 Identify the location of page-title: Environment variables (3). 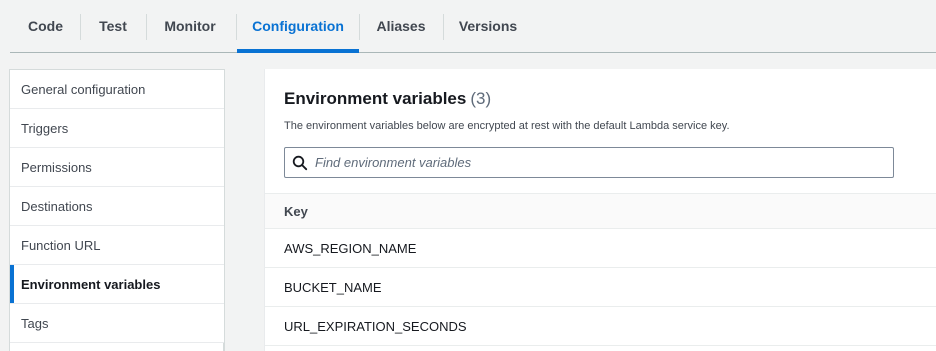
(387, 99).